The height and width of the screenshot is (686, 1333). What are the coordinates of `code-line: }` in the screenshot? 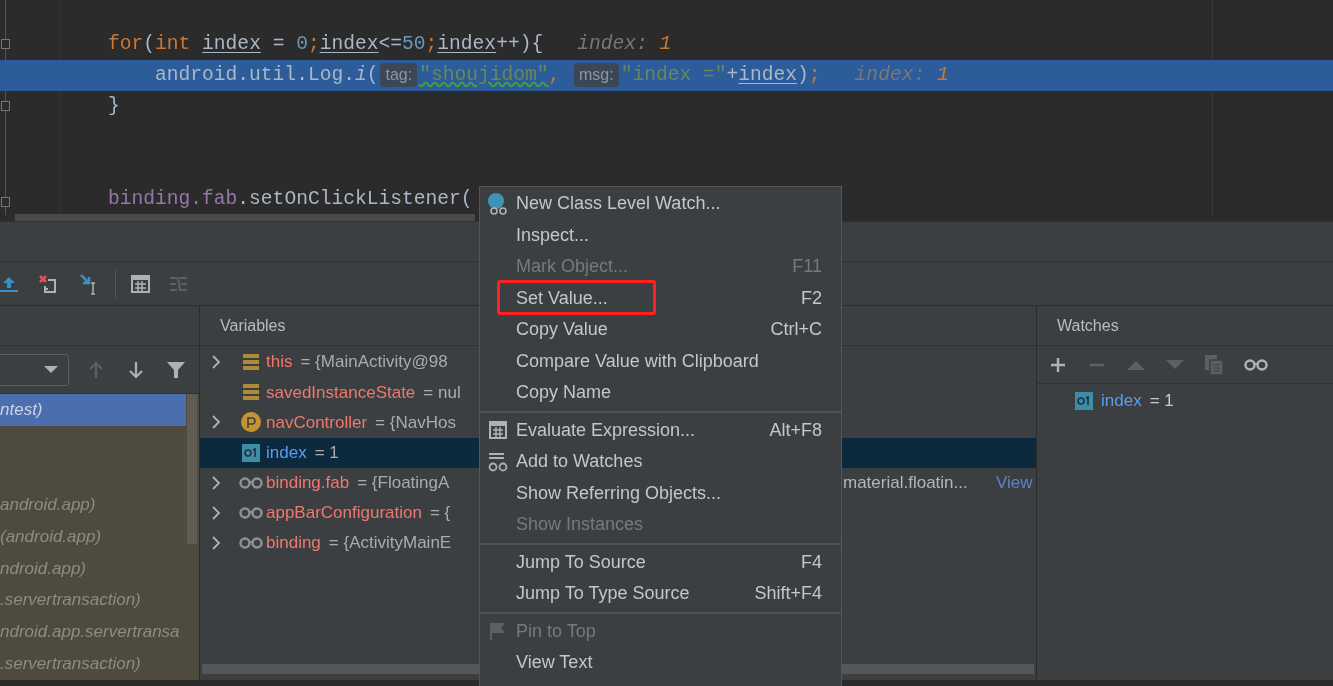 It's located at (114, 106).